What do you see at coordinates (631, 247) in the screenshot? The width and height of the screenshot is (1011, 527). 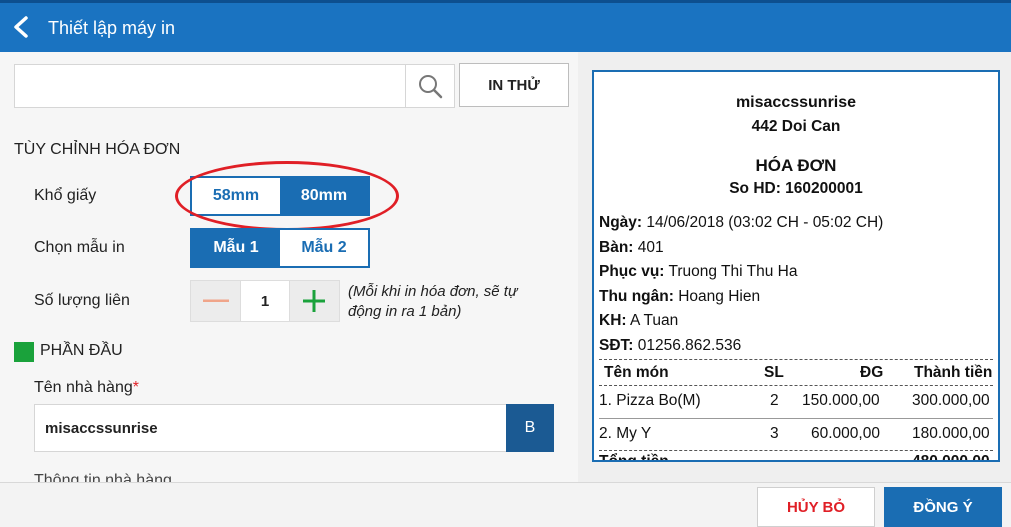 I see `receipt-field-table: Bàn: 401` at bounding box center [631, 247].